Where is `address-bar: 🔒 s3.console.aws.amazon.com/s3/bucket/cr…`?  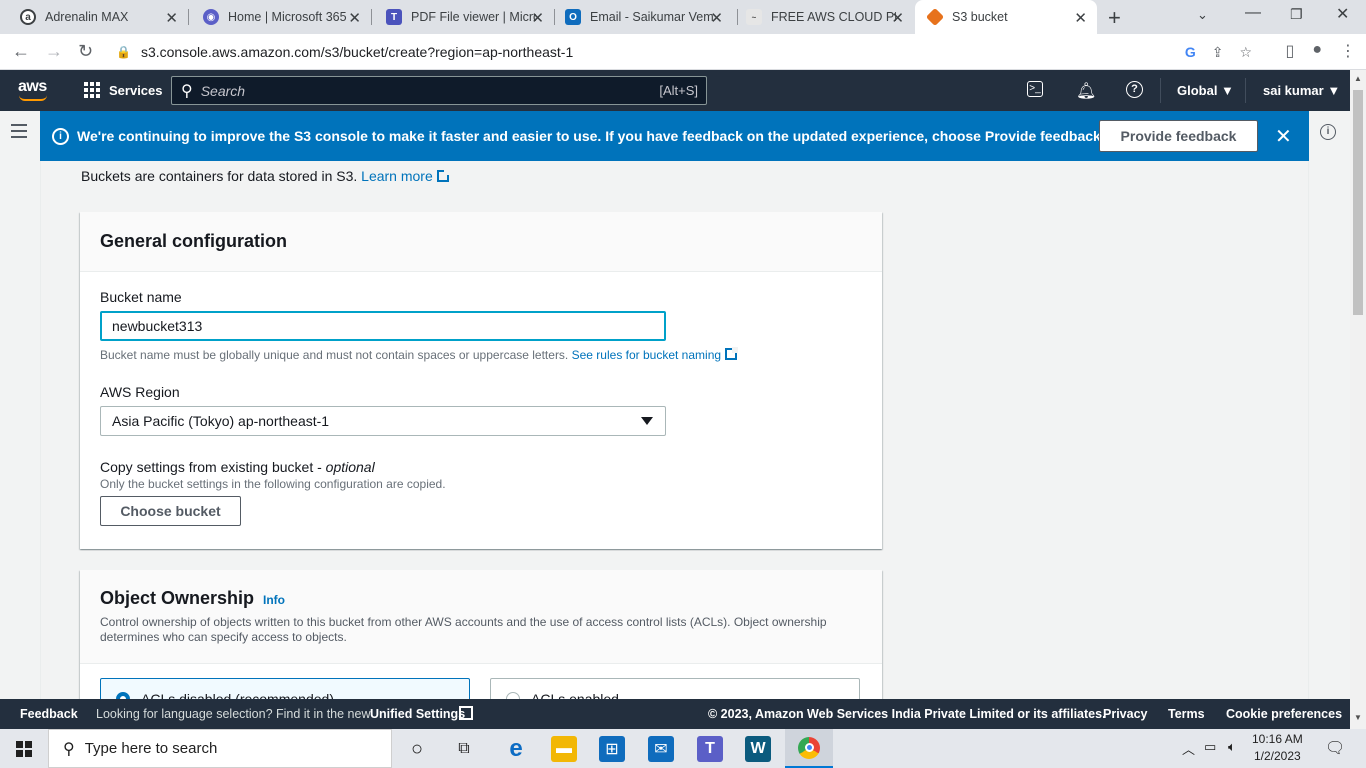
address-bar: 🔒 s3.console.aws.amazon.com/s3/bucket/cr… is located at coordinates (683, 52).